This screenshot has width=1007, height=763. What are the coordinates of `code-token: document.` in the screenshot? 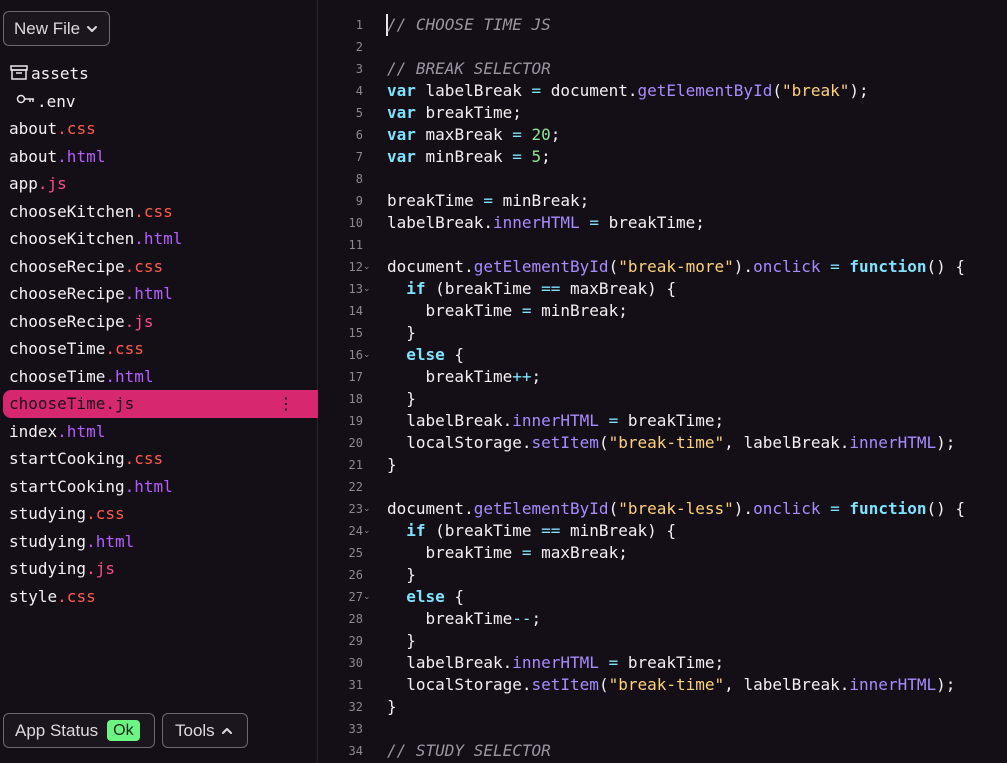 It's located at (430, 266).